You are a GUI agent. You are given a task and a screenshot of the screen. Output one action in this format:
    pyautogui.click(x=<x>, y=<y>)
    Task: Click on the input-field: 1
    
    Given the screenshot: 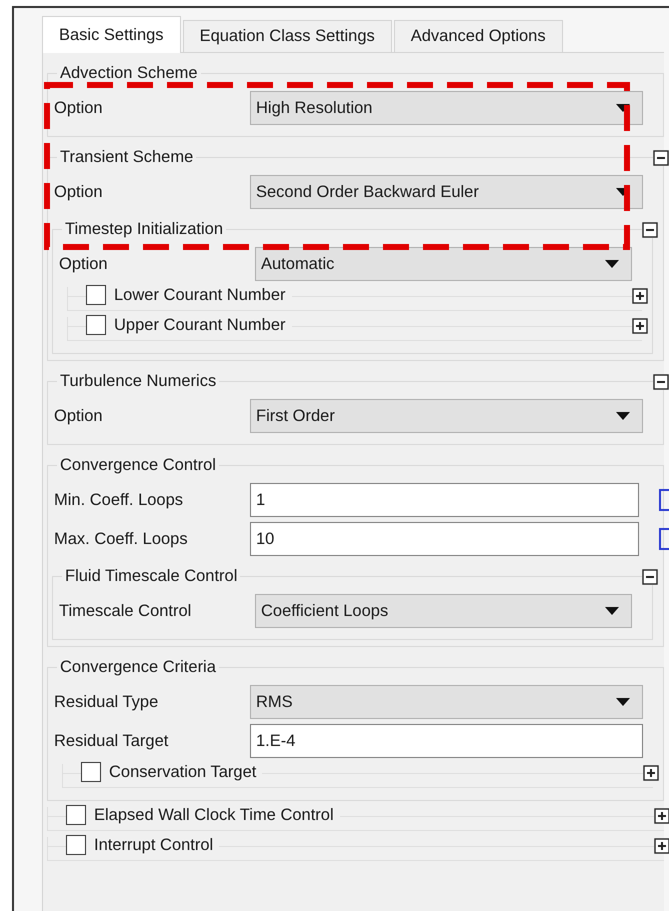 What is the action you would take?
    pyautogui.click(x=444, y=500)
    